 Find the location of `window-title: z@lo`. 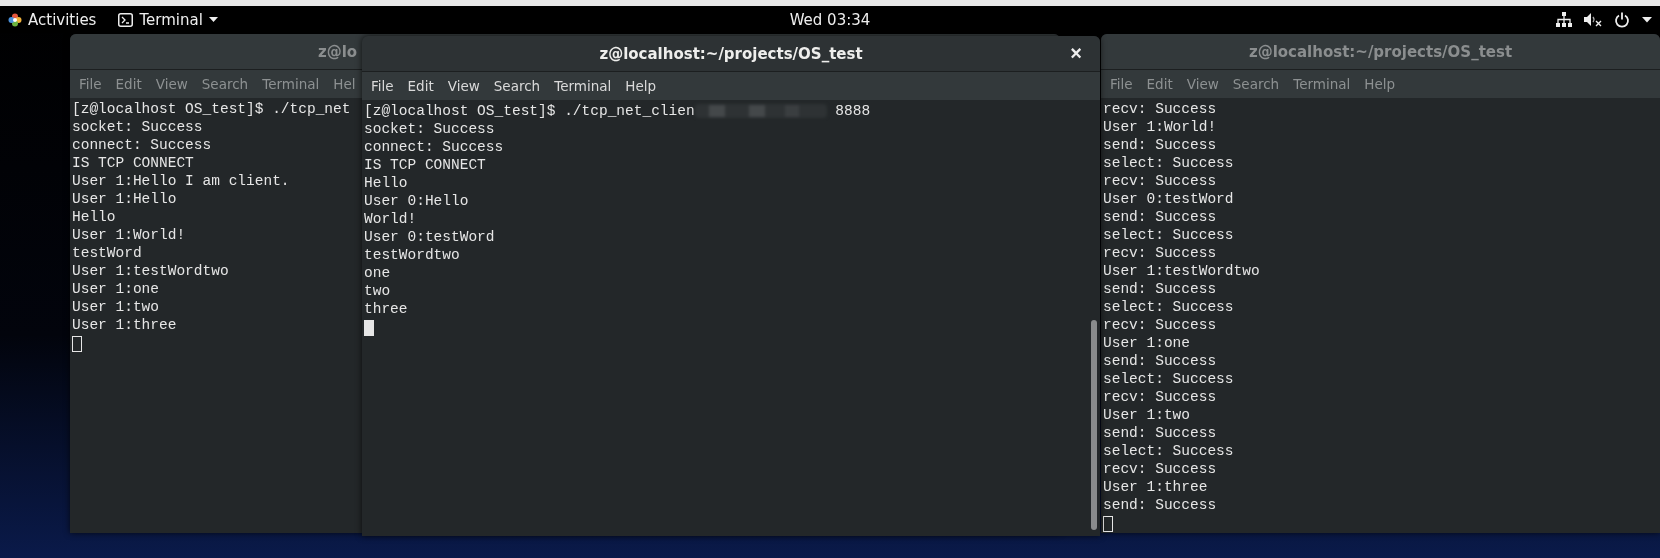

window-title: z@lo is located at coordinates (338, 51).